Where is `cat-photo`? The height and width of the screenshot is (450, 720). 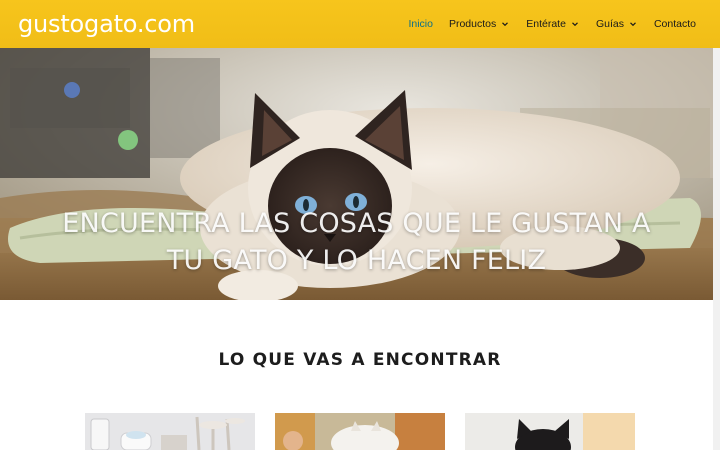 cat-photo is located at coordinates (360, 431).